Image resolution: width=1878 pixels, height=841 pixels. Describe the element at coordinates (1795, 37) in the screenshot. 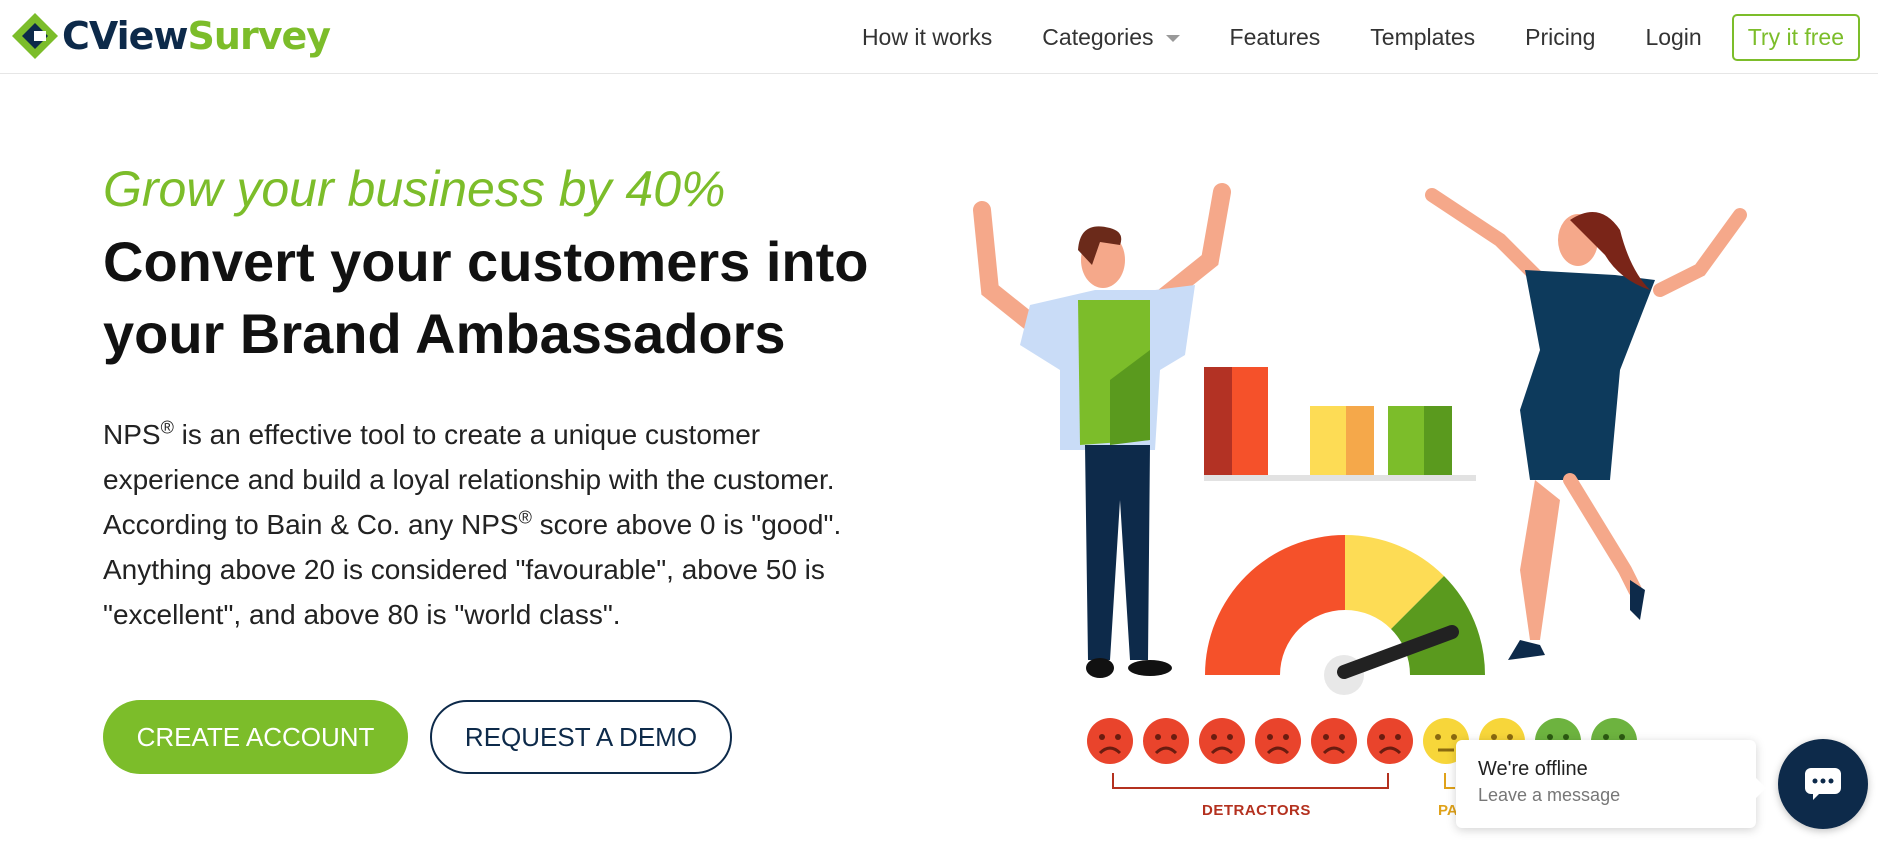

I see `try-it-free-button: Try it free` at that location.